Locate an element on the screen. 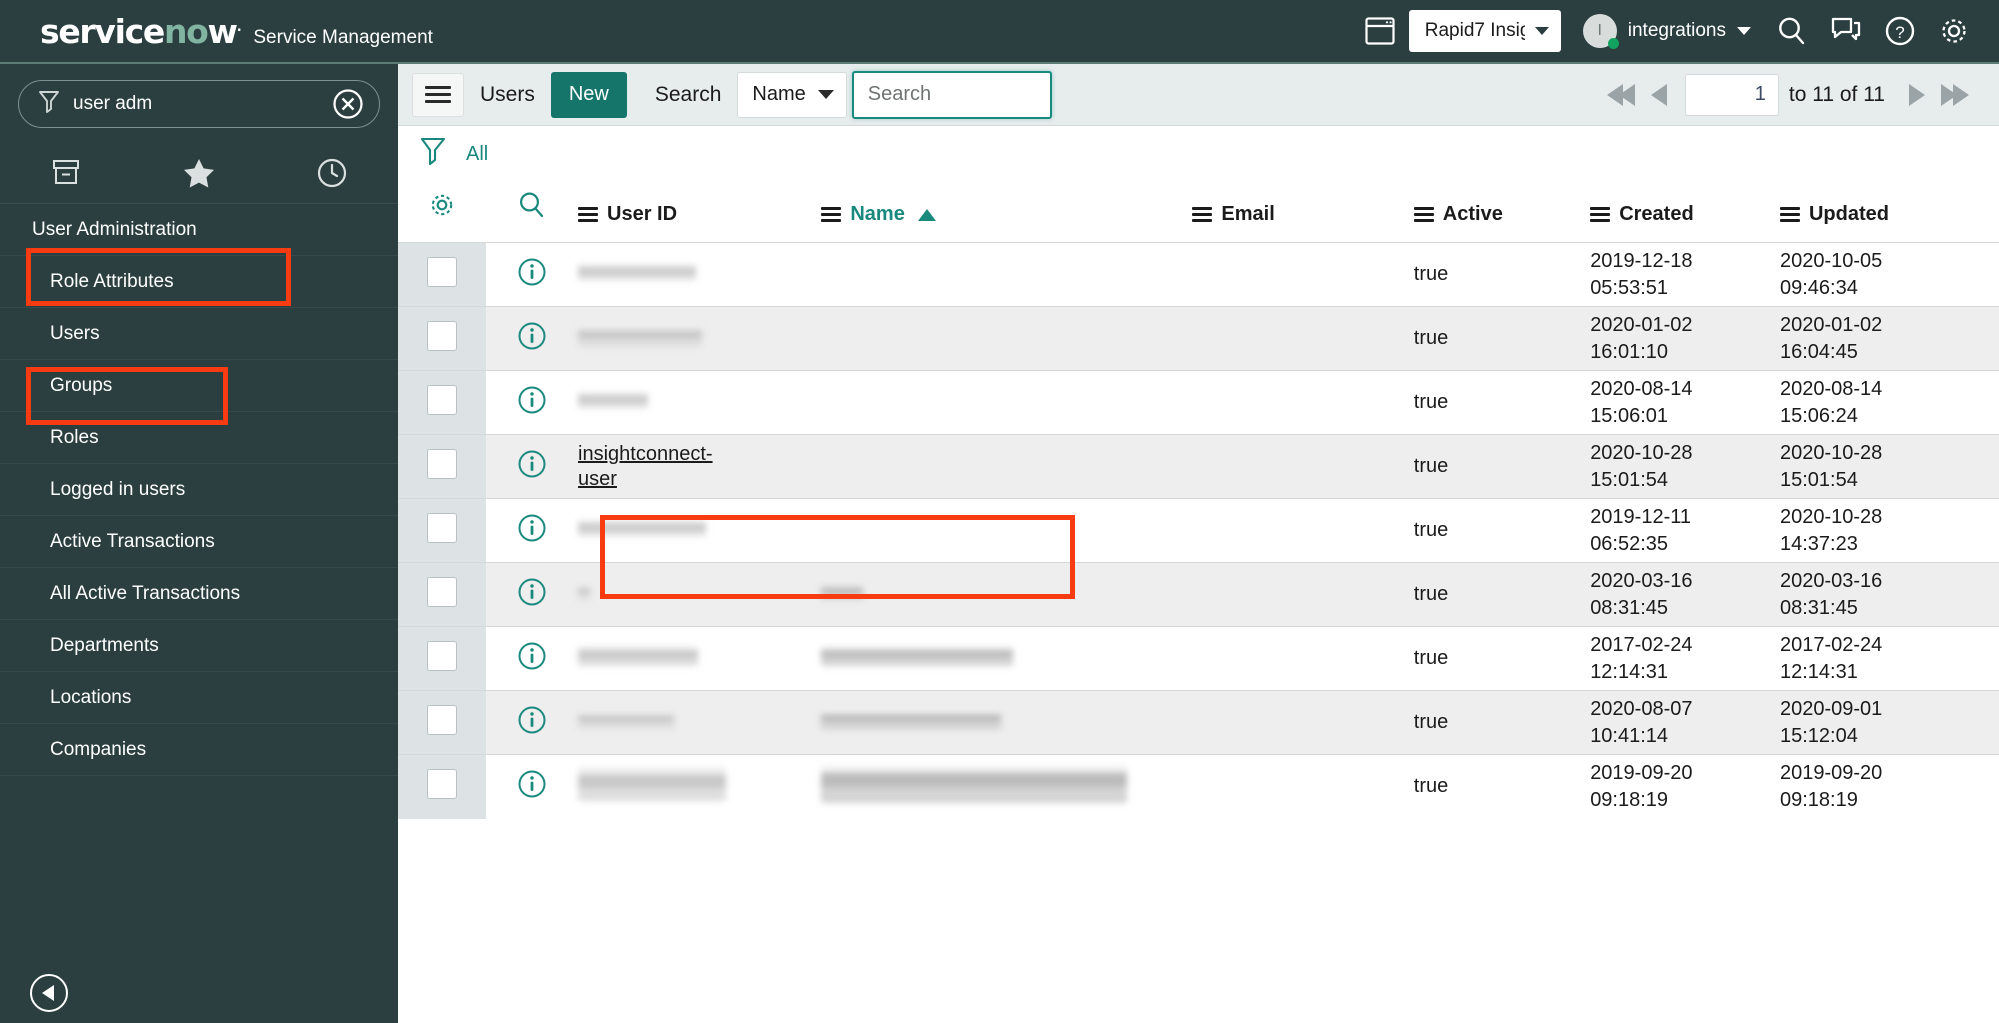 The height and width of the screenshot is (1023, 1999). column-header-gear is located at coordinates (442, 212).